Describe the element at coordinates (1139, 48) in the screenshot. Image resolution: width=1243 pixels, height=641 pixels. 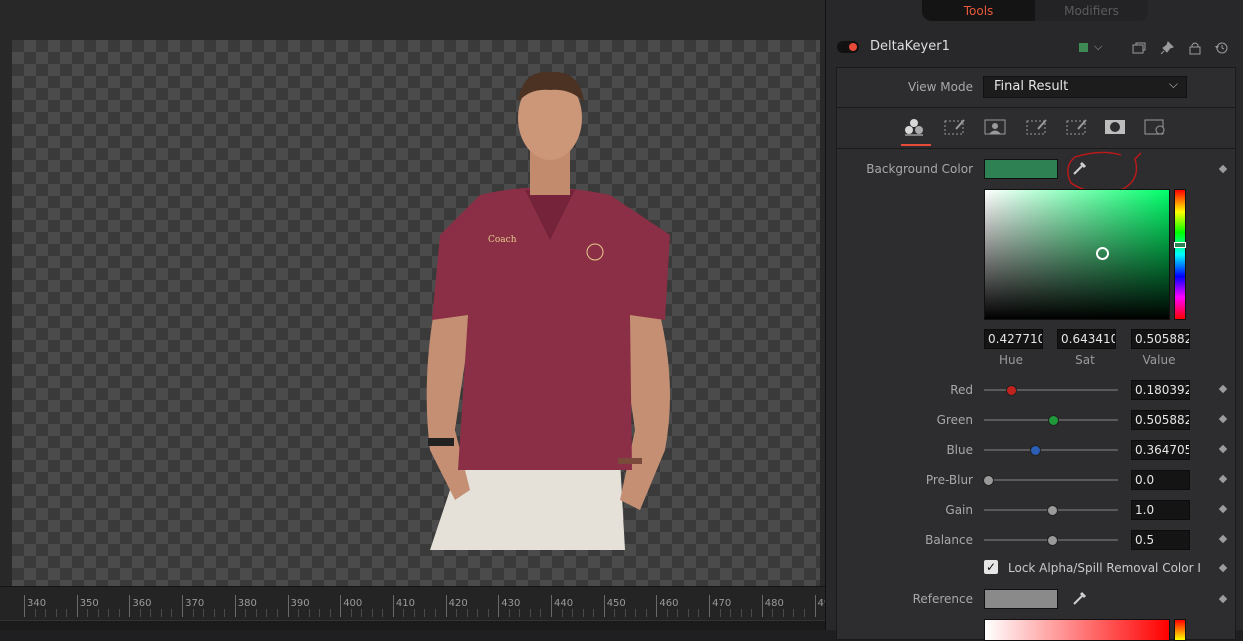
I see `pages-icon` at that location.